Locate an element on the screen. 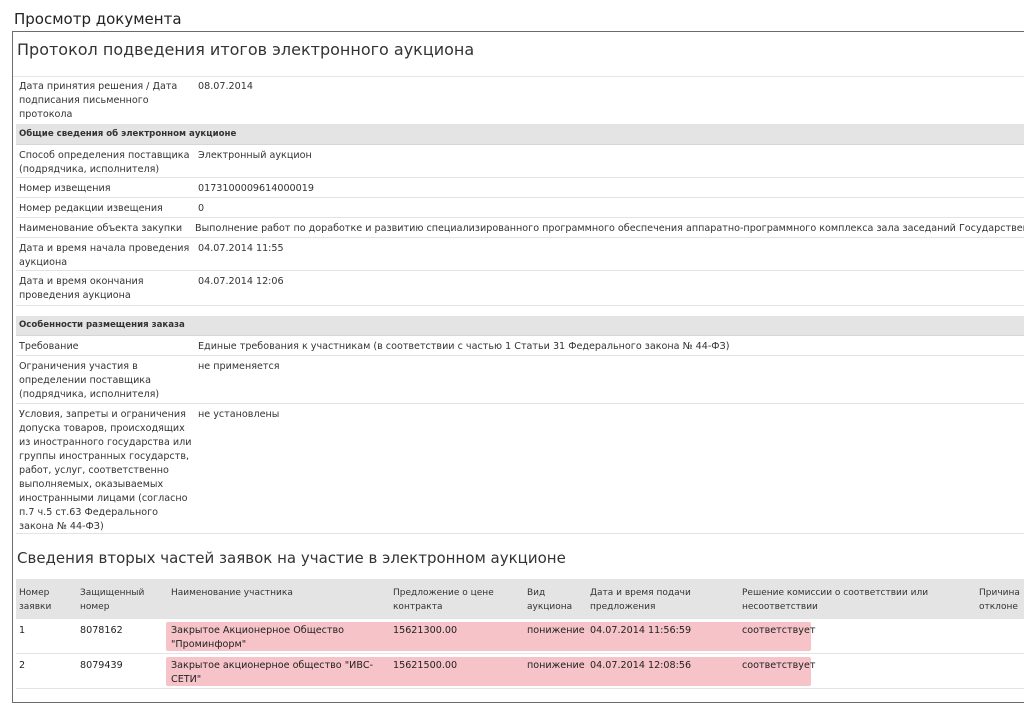 This screenshot has width=1024, height=703. info-value: 0 is located at coordinates (201, 208).